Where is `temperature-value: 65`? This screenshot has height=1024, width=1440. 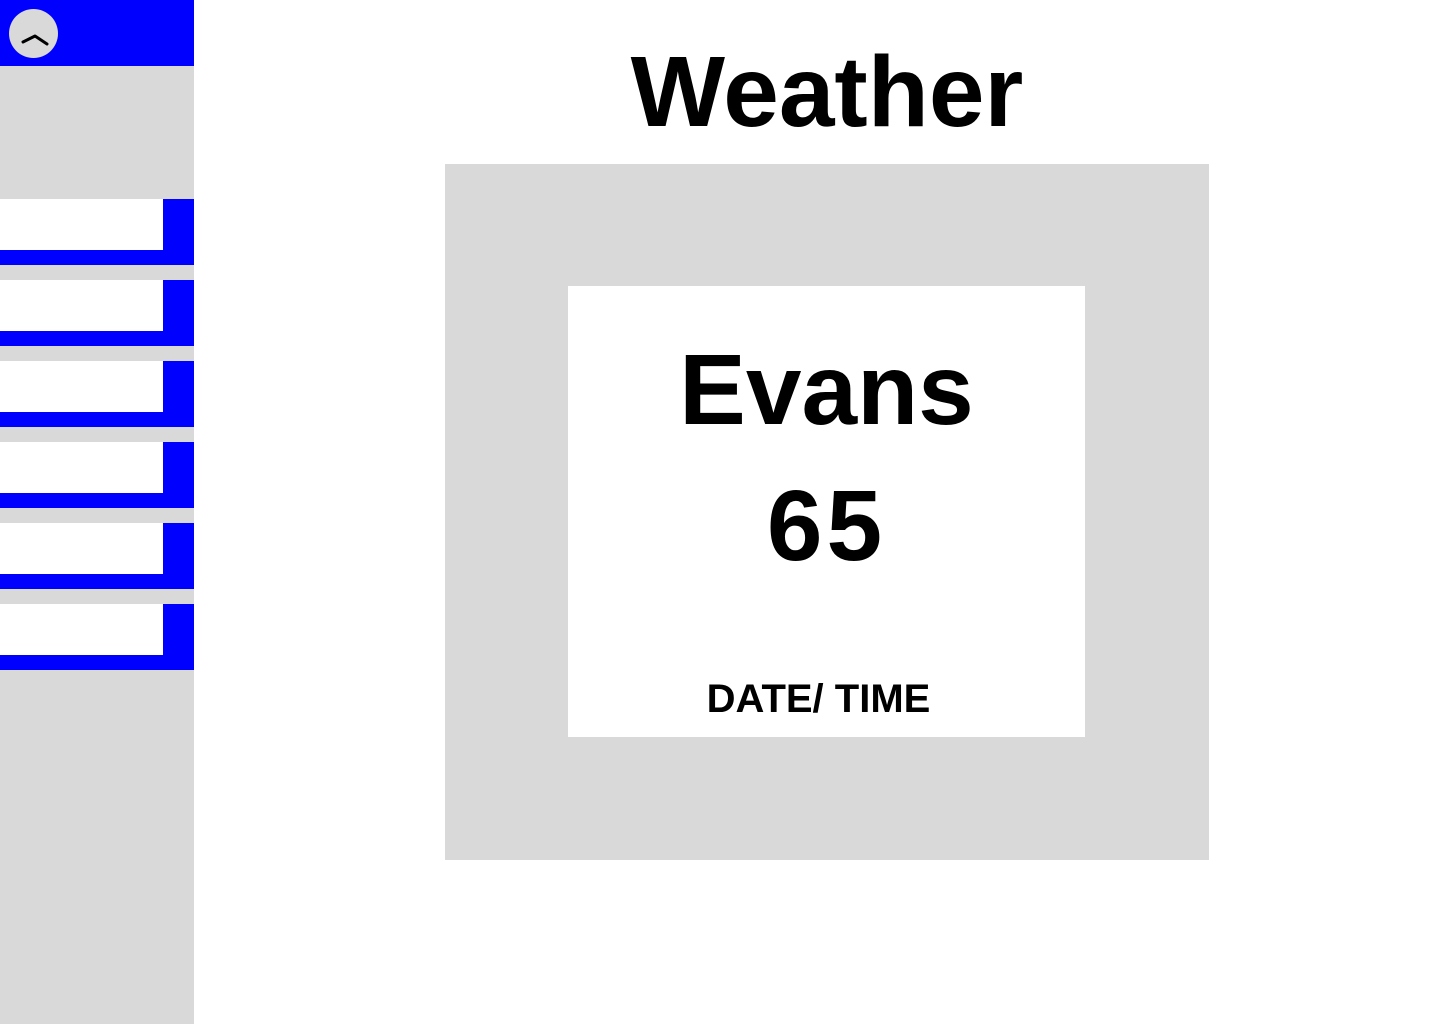
temperature-value: 65 is located at coordinates (826, 526).